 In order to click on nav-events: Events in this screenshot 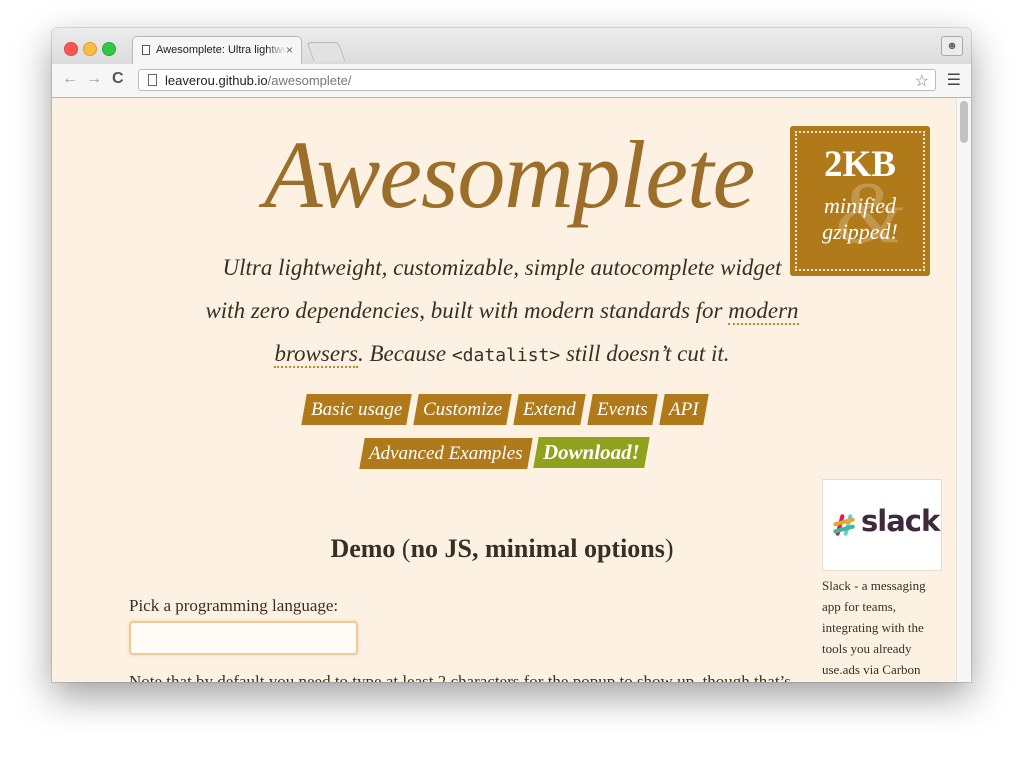, I will do `click(622, 409)`.